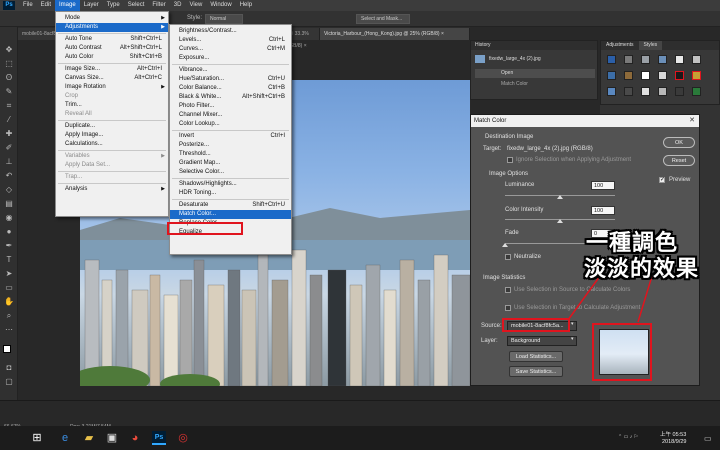 Image resolution: width=720 pixels, height=450 pixels. What do you see at coordinates (9, 134) in the screenshot?
I see `healing-tool-icon: ✚` at bounding box center [9, 134].